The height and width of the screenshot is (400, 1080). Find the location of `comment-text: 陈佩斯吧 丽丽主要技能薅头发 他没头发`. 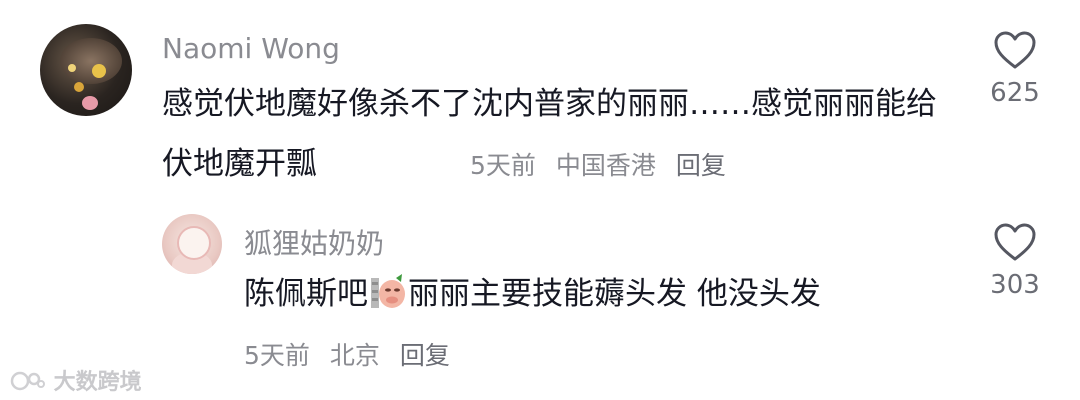

comment-text: 陈佩斯吧 丽丽主要技能薅头发 他没头发 is located at coordinates (604, 294).